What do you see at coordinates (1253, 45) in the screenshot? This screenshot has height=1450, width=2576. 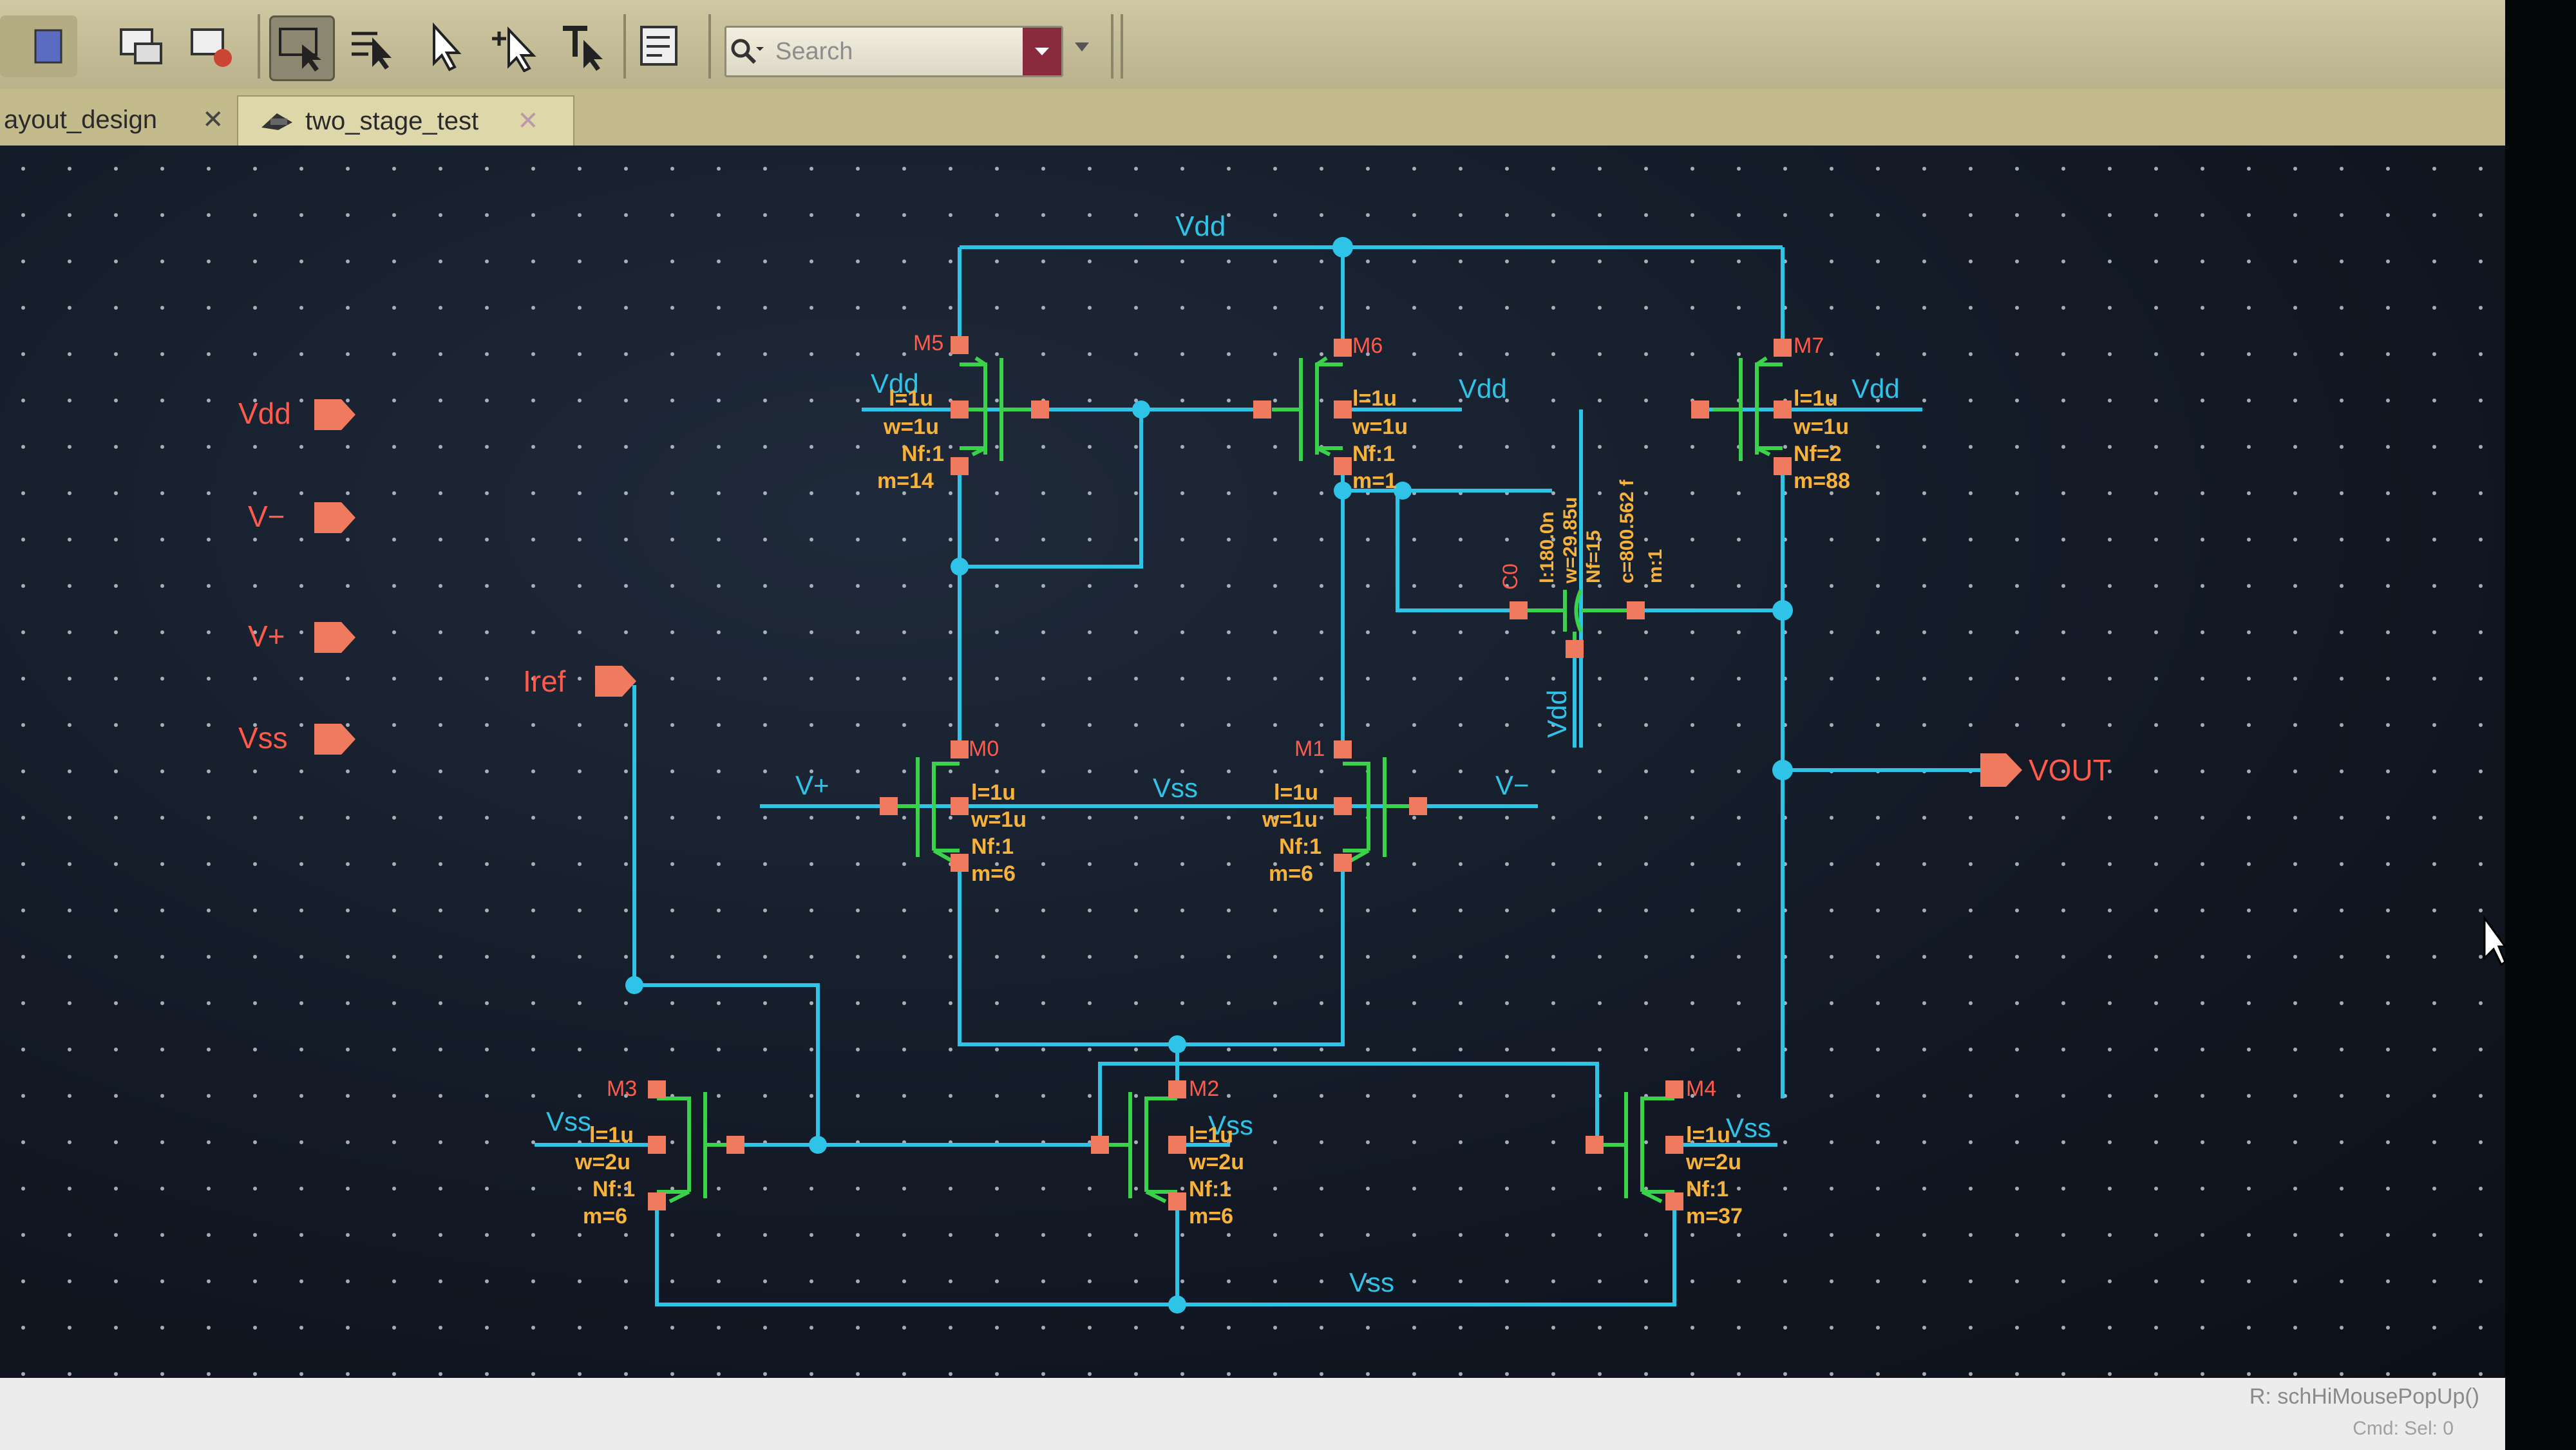 I see `toolbar: Search` at bounding box center [1253, 45].